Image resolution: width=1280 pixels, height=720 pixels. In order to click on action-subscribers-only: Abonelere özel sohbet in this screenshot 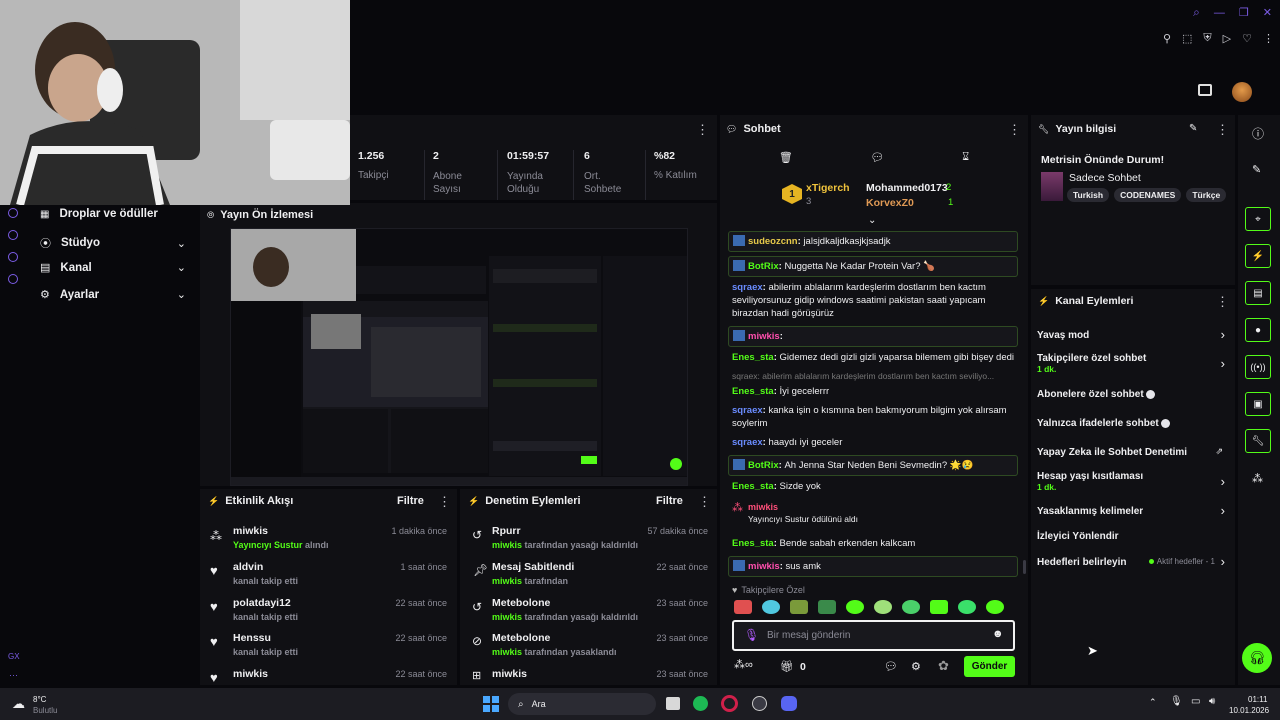, I will do `click(1133, 394)`.